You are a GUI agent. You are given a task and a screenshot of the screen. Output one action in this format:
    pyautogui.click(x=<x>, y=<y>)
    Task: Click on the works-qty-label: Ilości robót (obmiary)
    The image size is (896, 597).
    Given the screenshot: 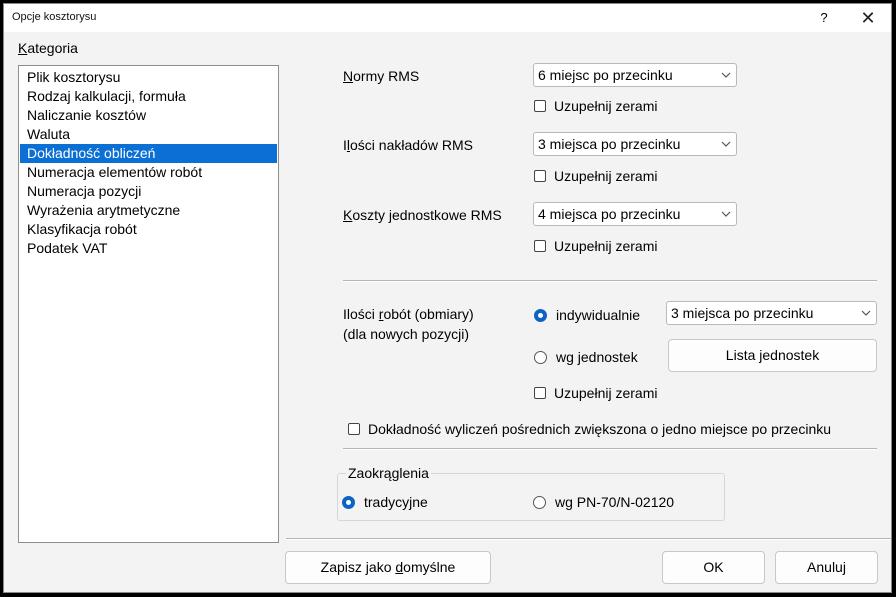 What is the action you would take?
    pyautogui.click(x=408, y=314)
    